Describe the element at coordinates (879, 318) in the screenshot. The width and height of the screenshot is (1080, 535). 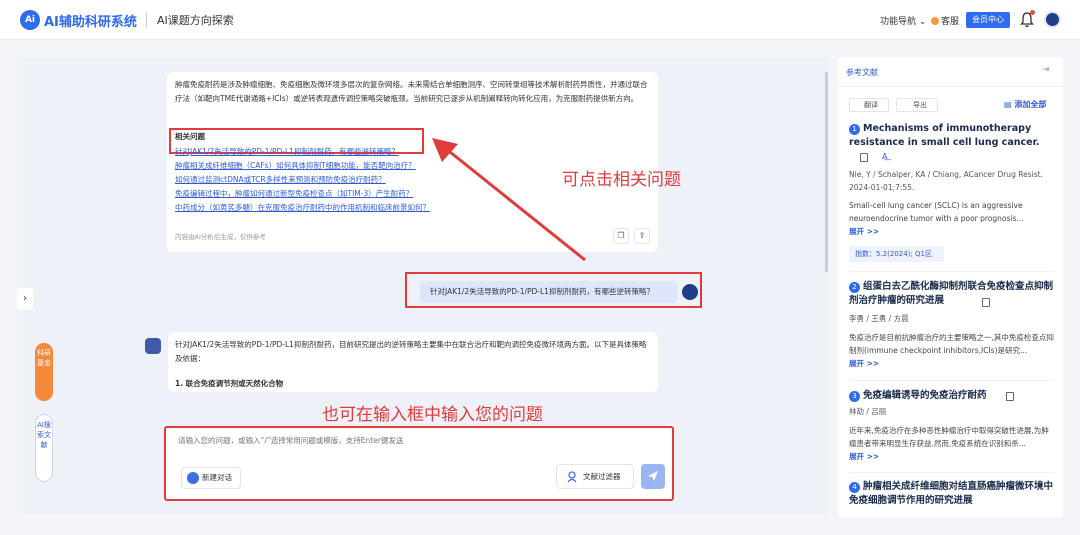
I see `ref-authors: 李勇 / 王勇 / 方晨` at that location.